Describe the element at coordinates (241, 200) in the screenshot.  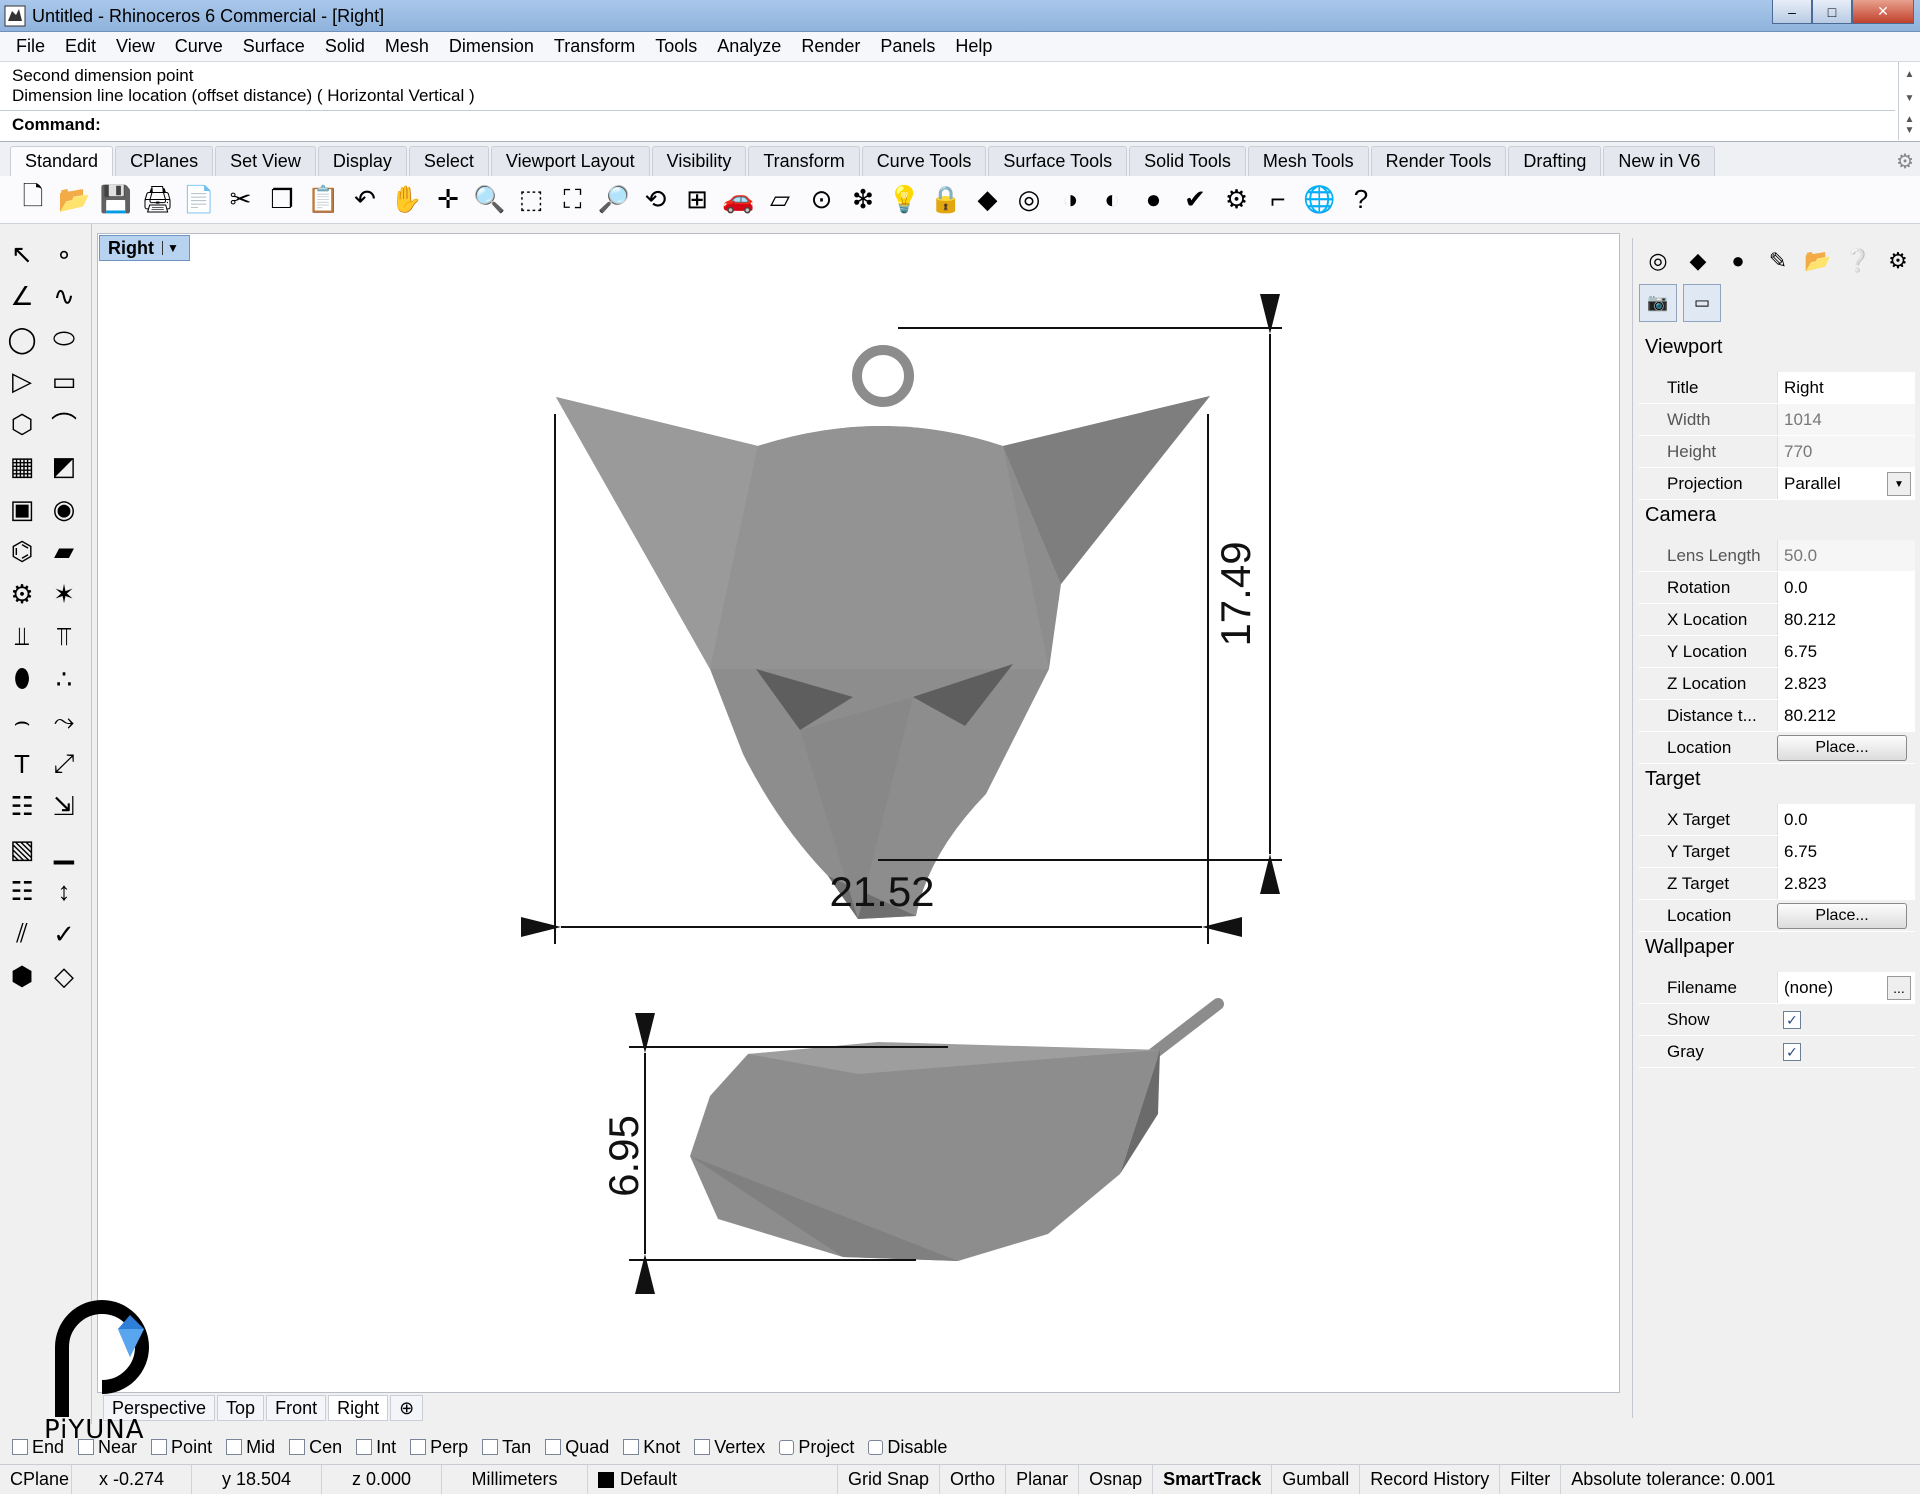
I see `cut-icon: ✂` at that location.